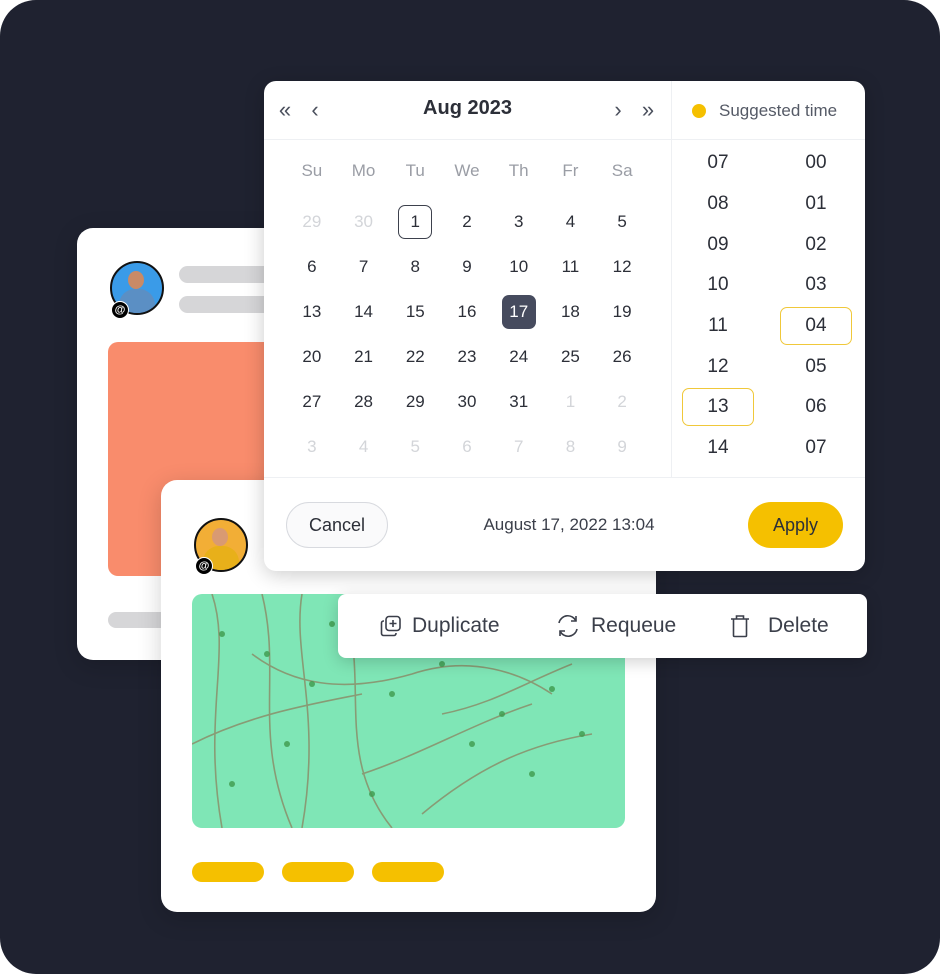 The width and height of the screenshot is (940, 974). I want to click on hour-column: 07 08 09 10 11 12 13 14, so click(718, 306).